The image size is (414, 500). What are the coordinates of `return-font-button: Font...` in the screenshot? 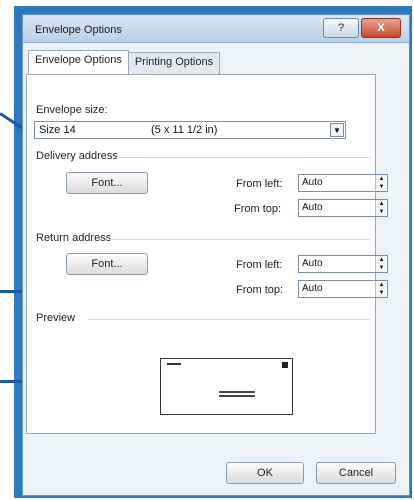 It's located at (107, 264).